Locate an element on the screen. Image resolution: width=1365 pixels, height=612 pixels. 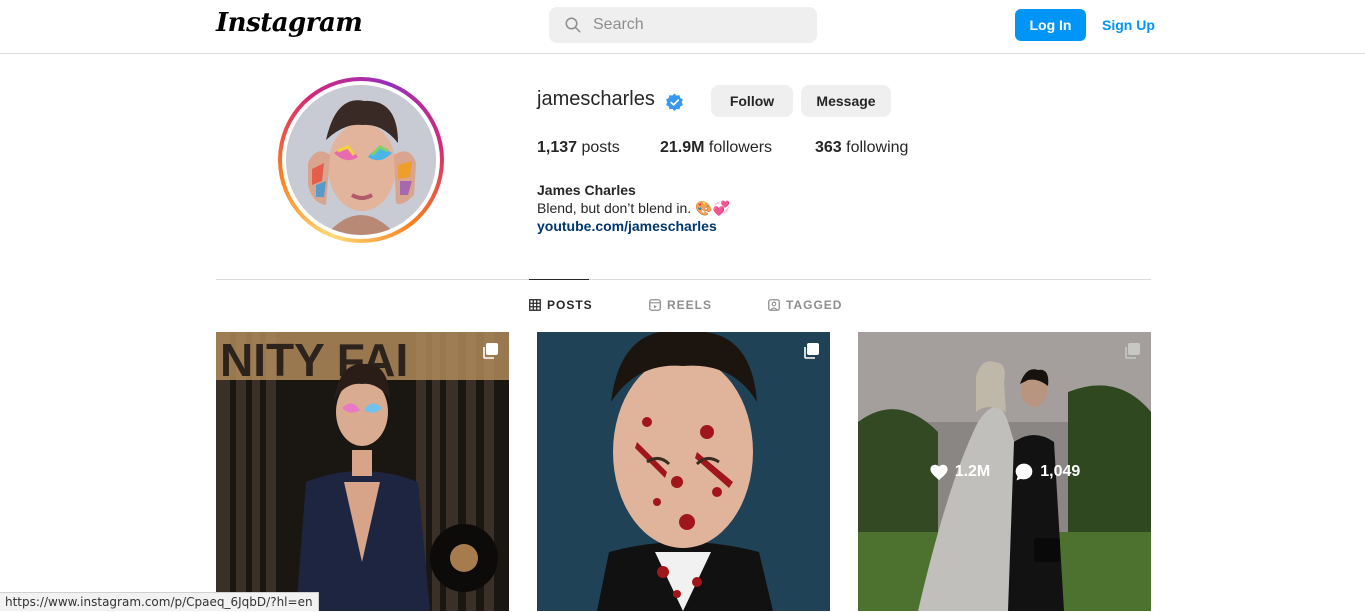
top-navigation: Instagram Log In Sign Up is located at coordinates (682, 27).